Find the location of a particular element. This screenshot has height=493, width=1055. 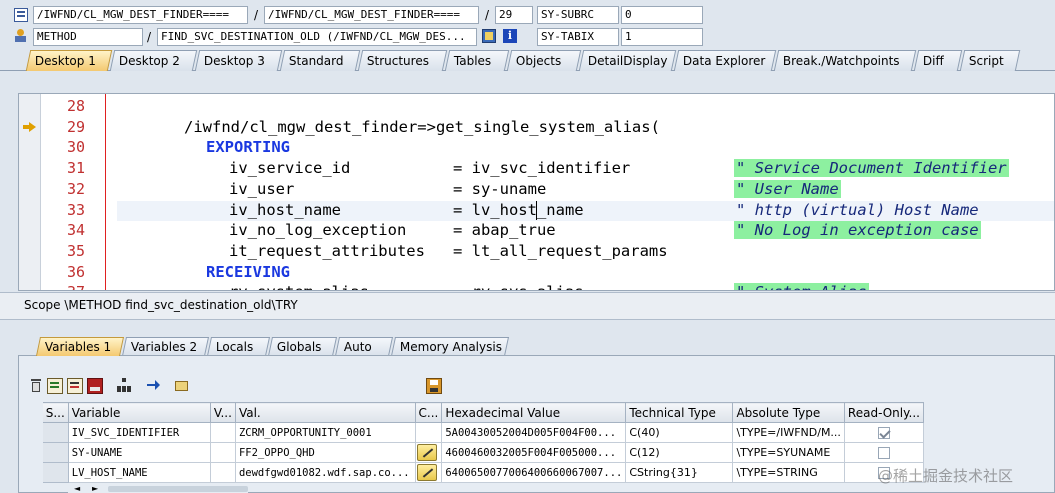

desktop-tab-5: Structures is located at coordinates (402, 60).